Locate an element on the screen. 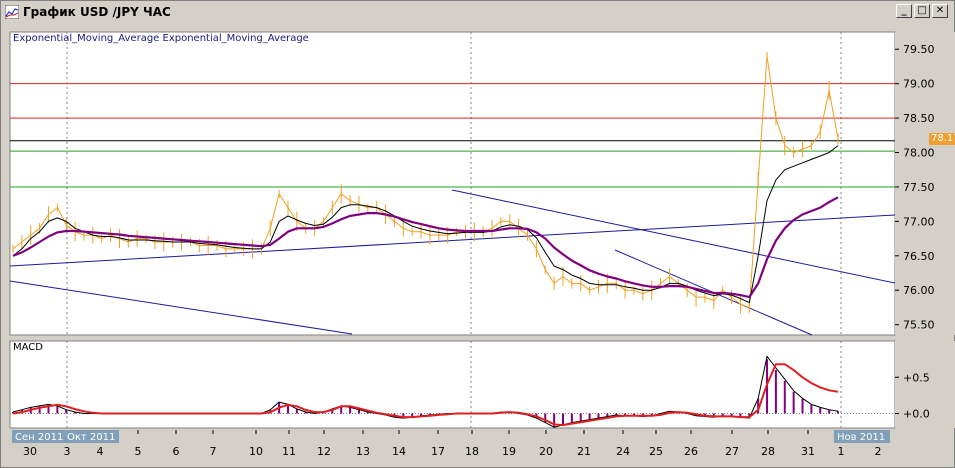 This screenshot has width=955, height=468. time-tick-label: 25 is located at coordinates (656, 451).